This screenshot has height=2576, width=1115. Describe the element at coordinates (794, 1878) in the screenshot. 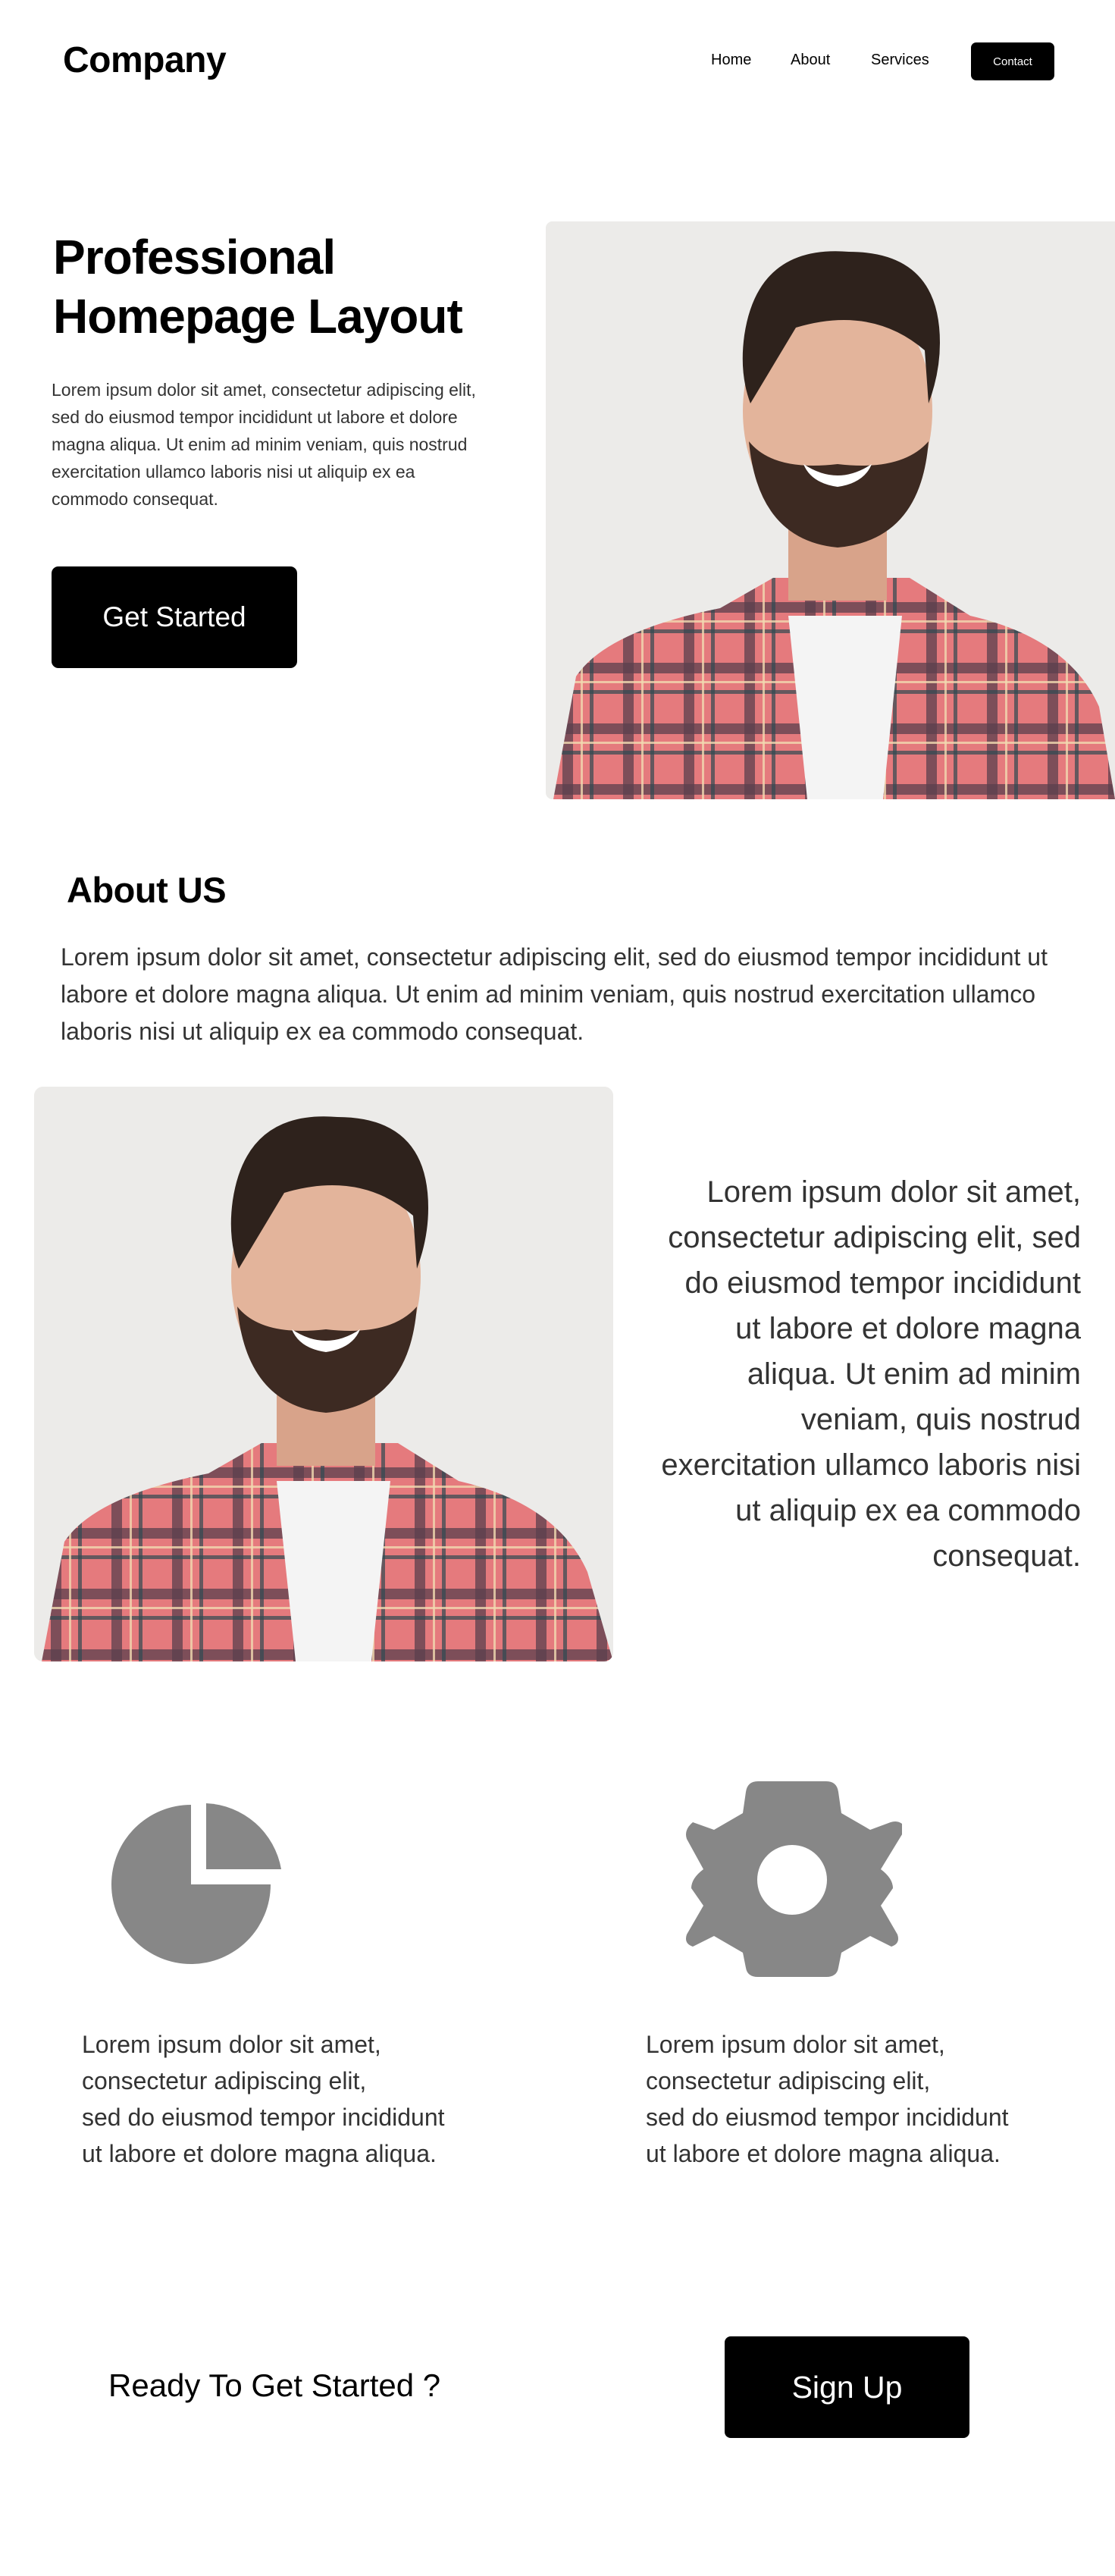

I see `gear-icon` at that location.